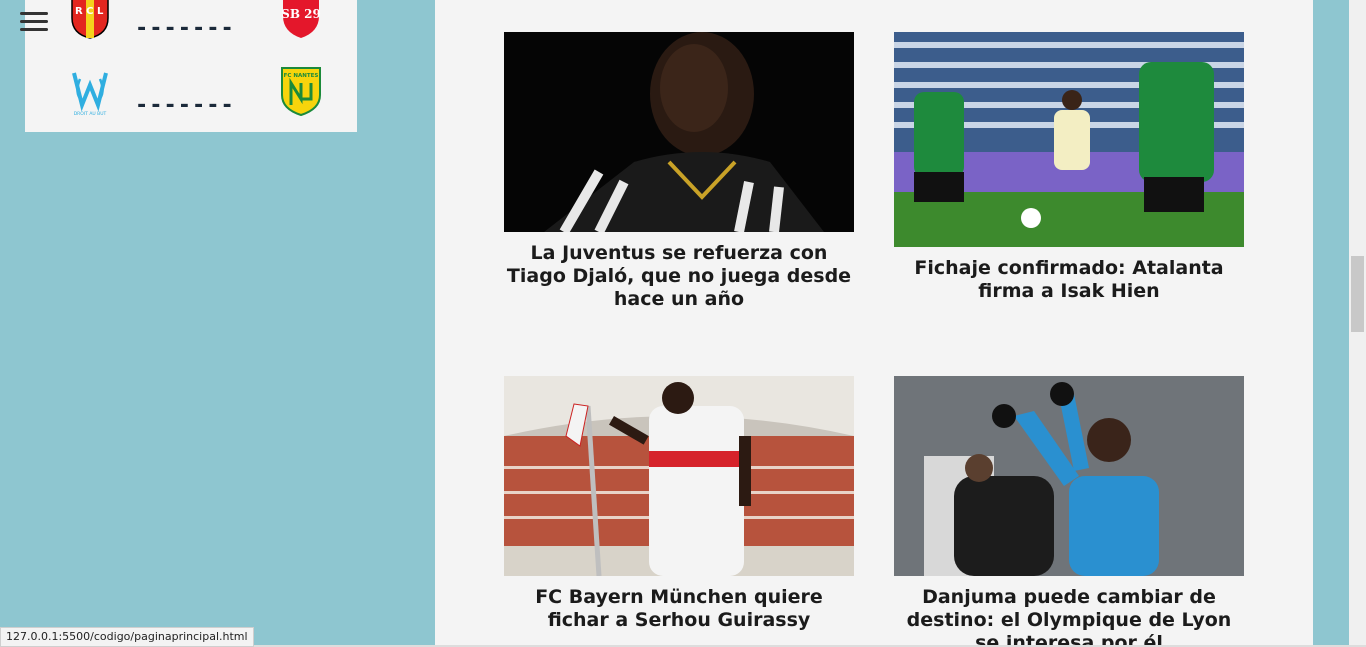  I want to click on fc-nantes-crest-text: FC NANTES, so click(301, 76).